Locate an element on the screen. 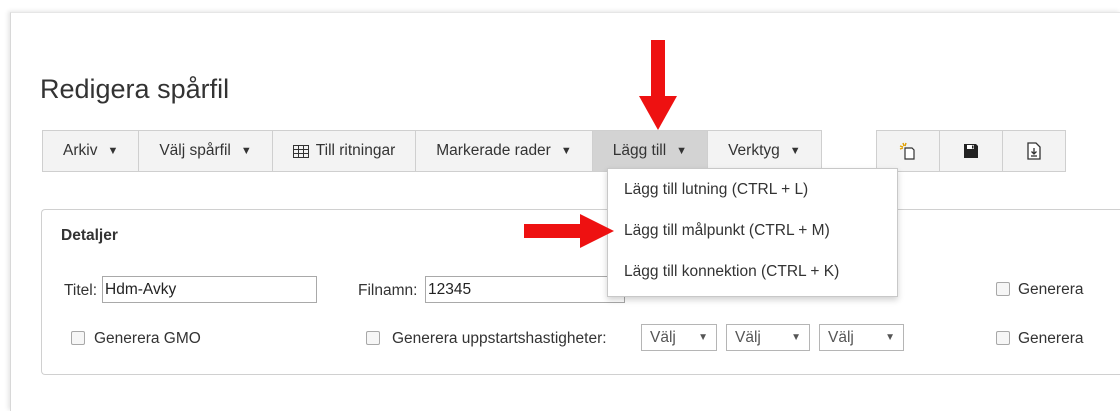  uppstart-select-3: Välj ▼ is located at coordinates (861, 337).